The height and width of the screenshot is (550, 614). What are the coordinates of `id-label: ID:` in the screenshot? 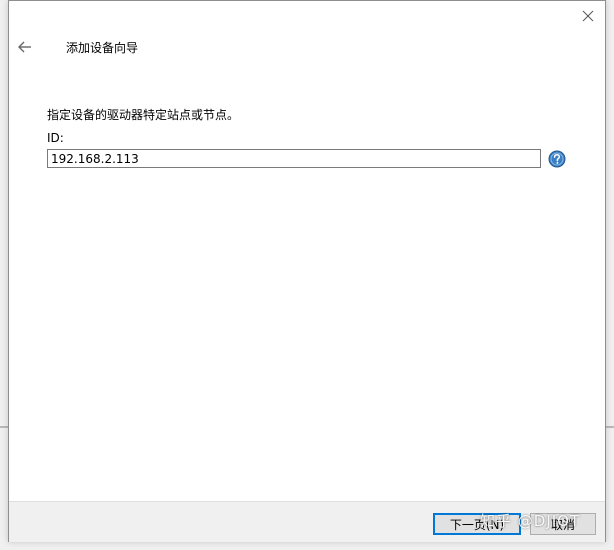 It's located at (55, 138).